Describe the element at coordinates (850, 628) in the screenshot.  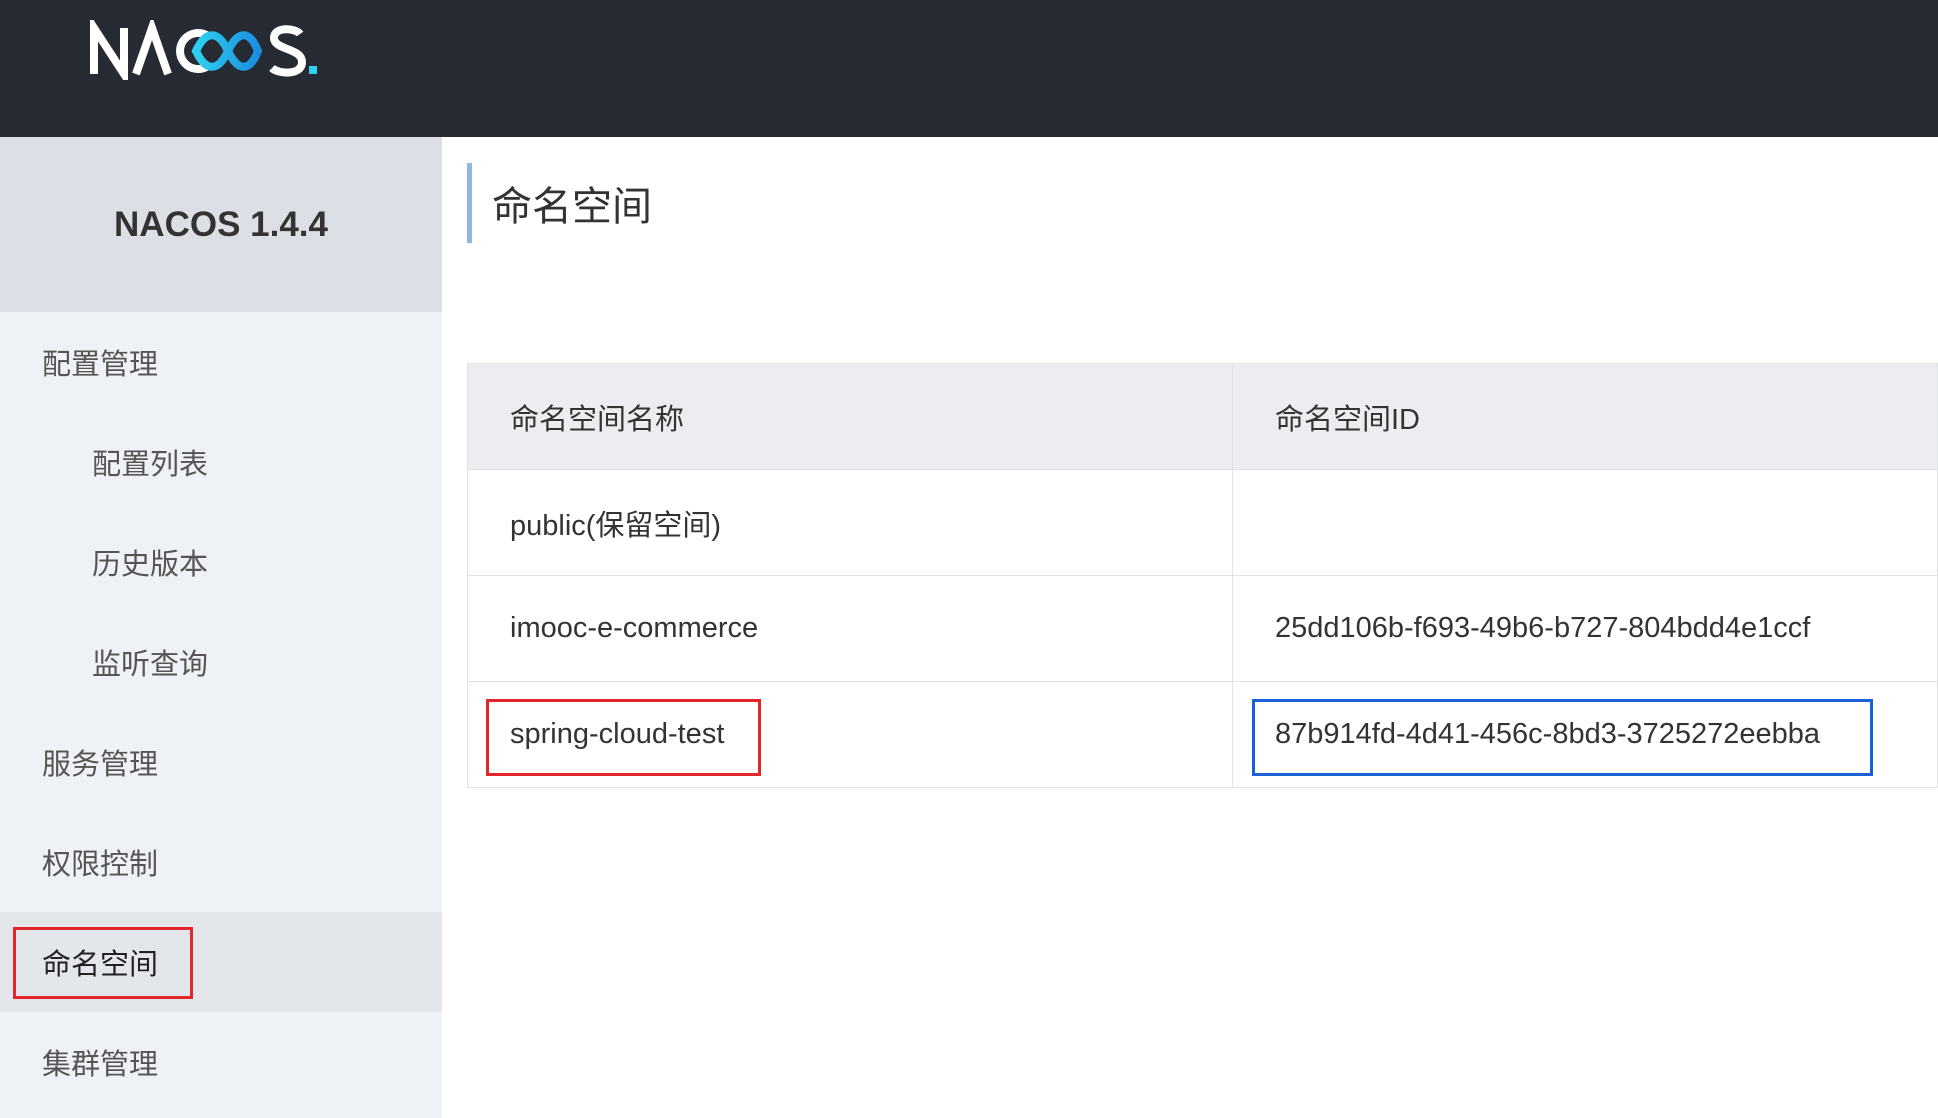
I see `namespace-name-cell: imooc-e-commerce` at that location.